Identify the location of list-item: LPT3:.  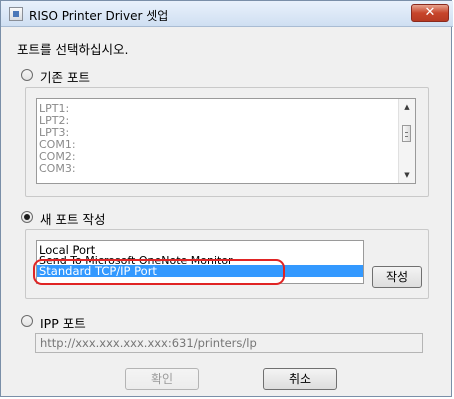
(218, 133).